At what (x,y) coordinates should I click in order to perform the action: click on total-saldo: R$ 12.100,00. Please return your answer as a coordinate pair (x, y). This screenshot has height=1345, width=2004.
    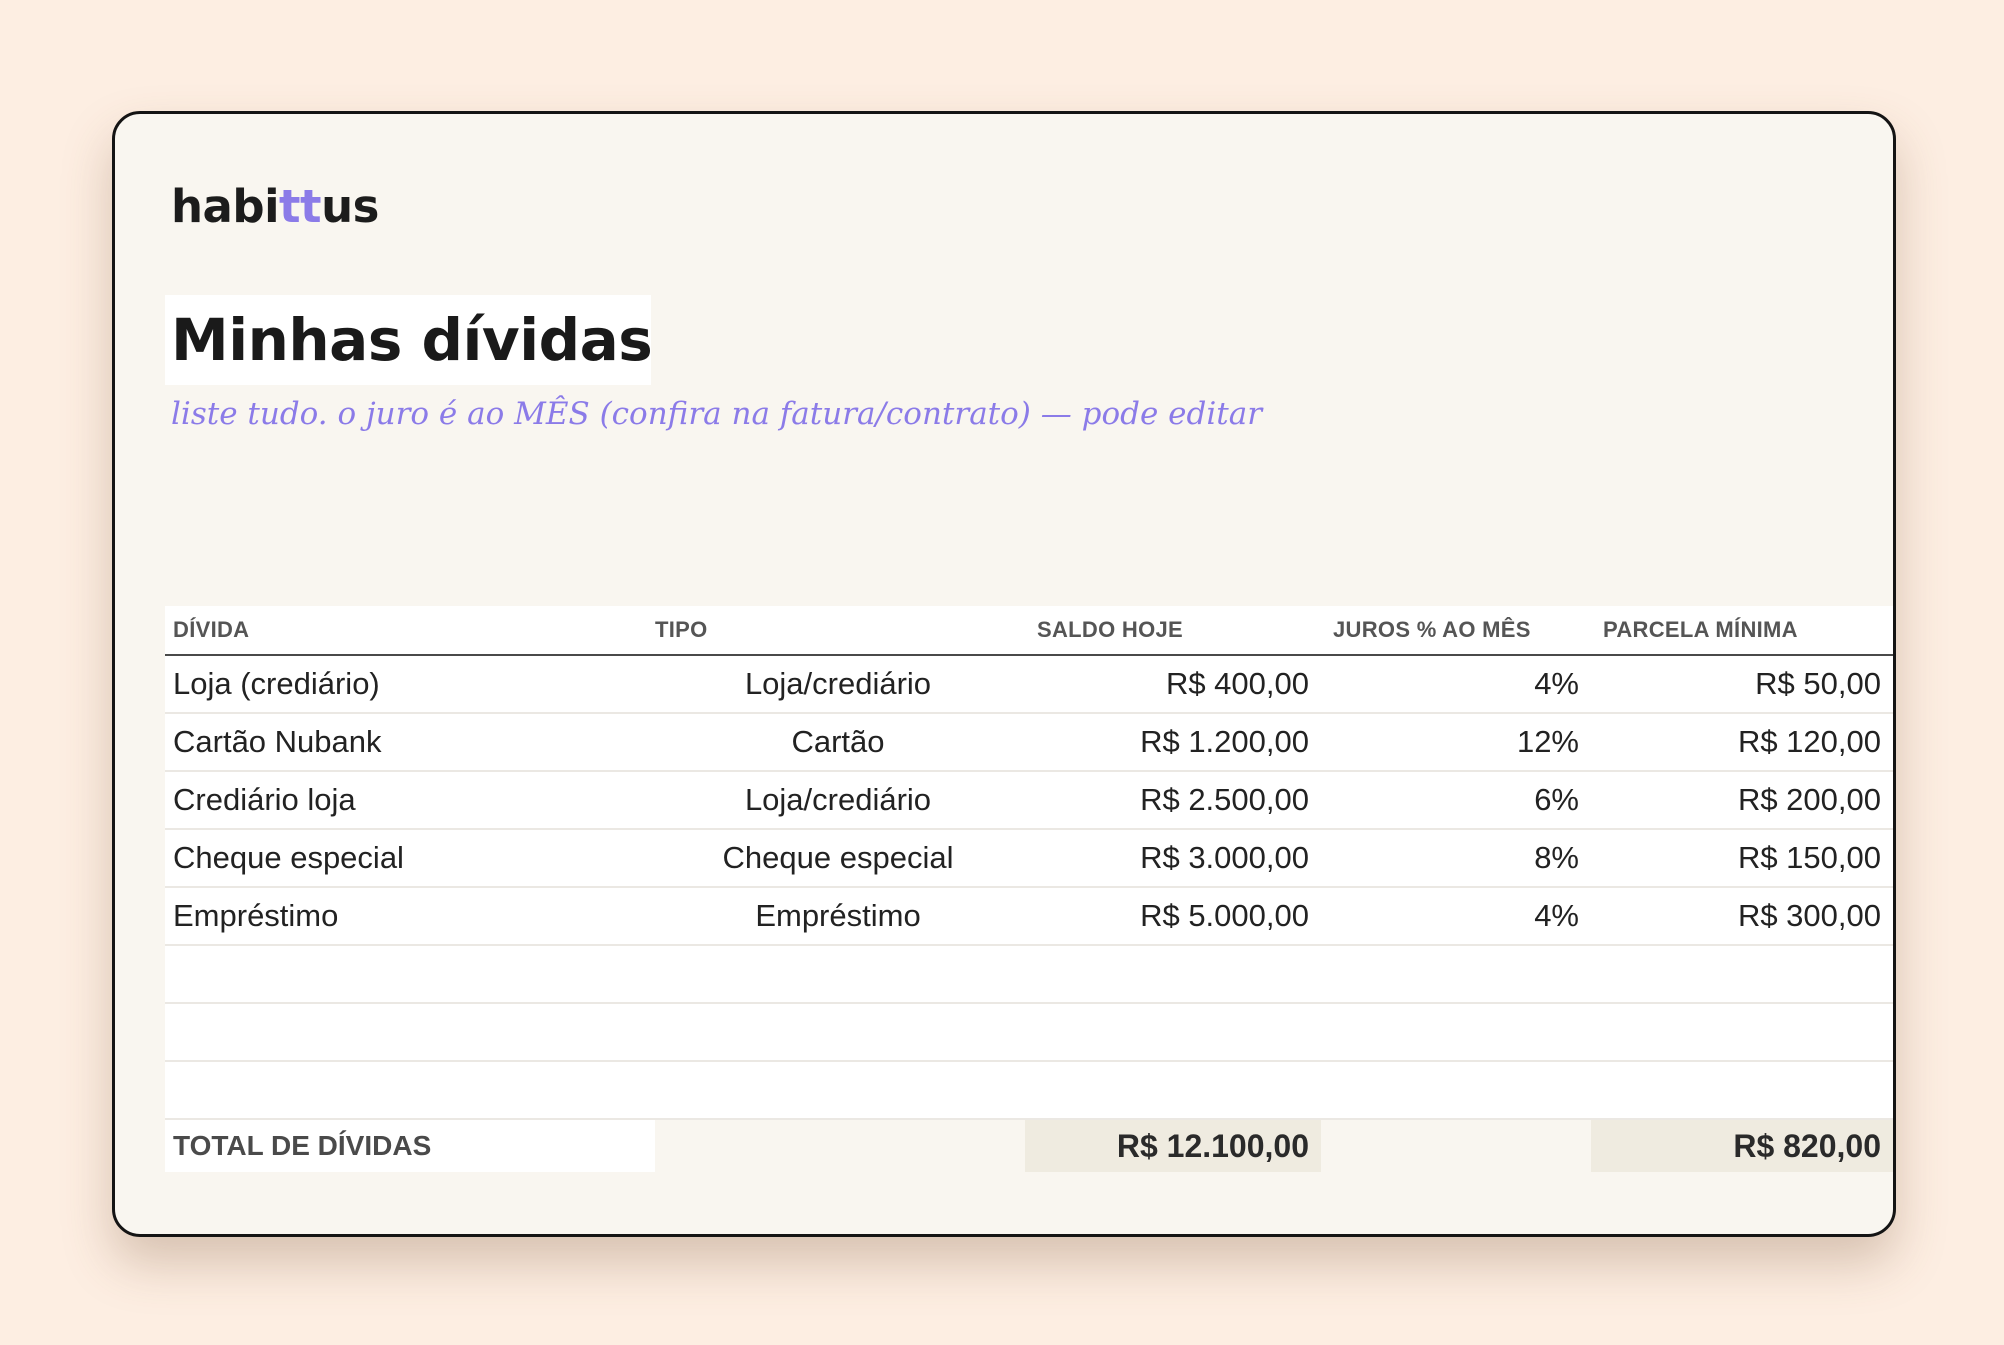
    Looking at the image, I should click on (1173, 1146).